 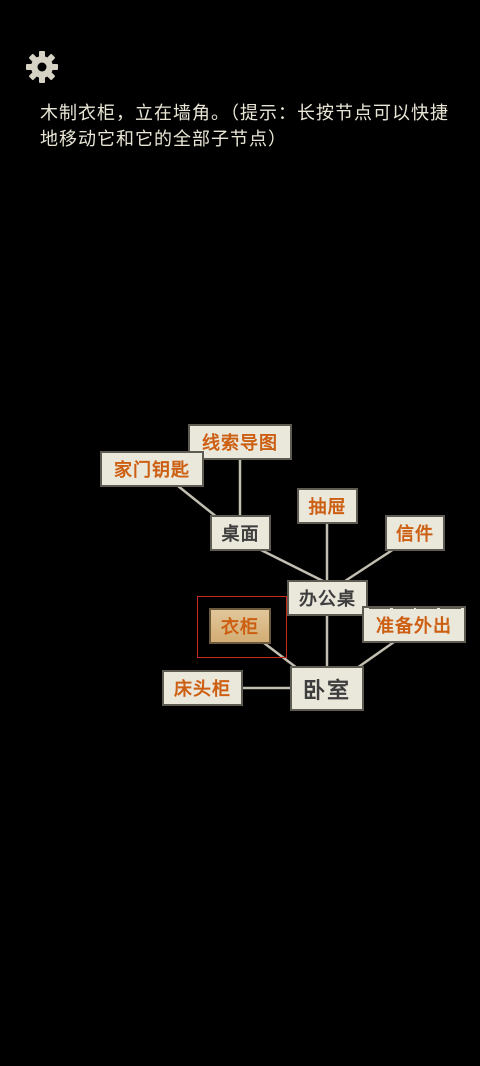 I want to click on selection-outline, so click(x=242, y=627).